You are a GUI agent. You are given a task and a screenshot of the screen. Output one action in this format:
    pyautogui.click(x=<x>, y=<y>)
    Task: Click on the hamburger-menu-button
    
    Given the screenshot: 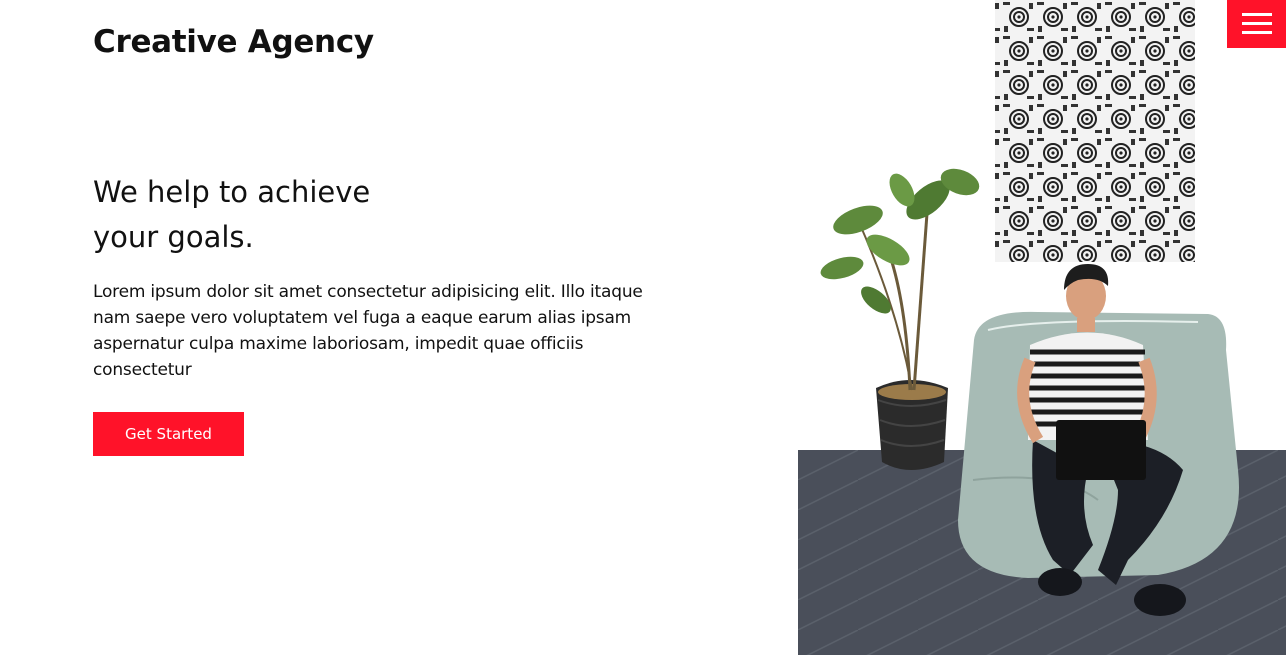 What is the action you would take?
    pyautogui.click(x=1256, y=24)
    